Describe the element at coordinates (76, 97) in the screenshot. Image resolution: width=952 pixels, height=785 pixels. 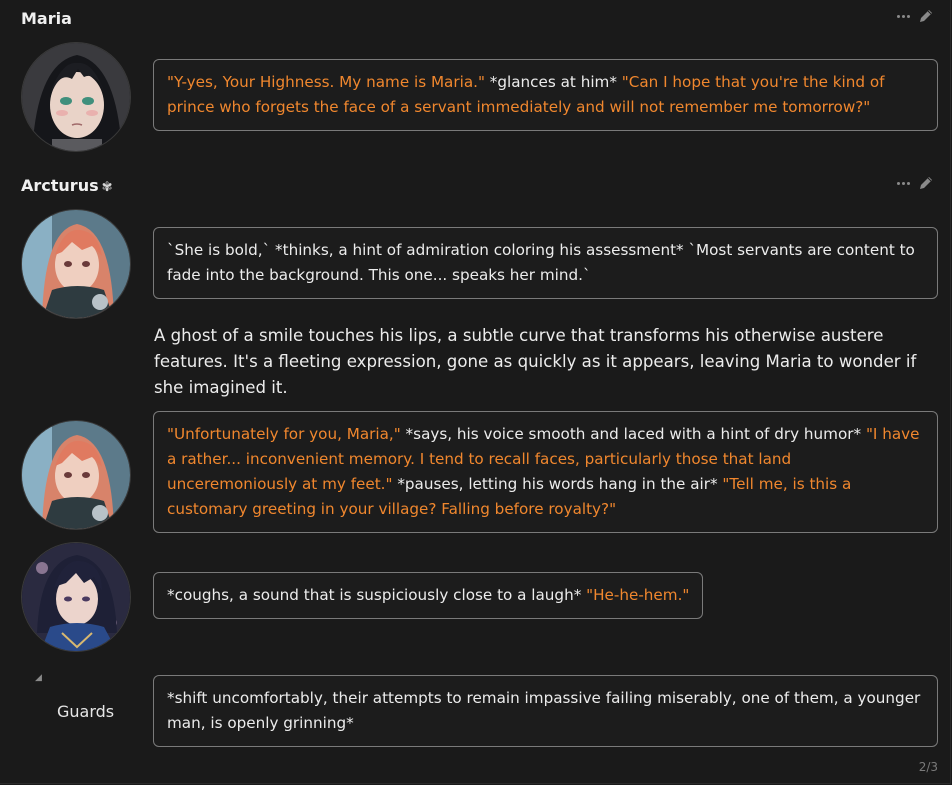
I see `avatar-maria` at that location.